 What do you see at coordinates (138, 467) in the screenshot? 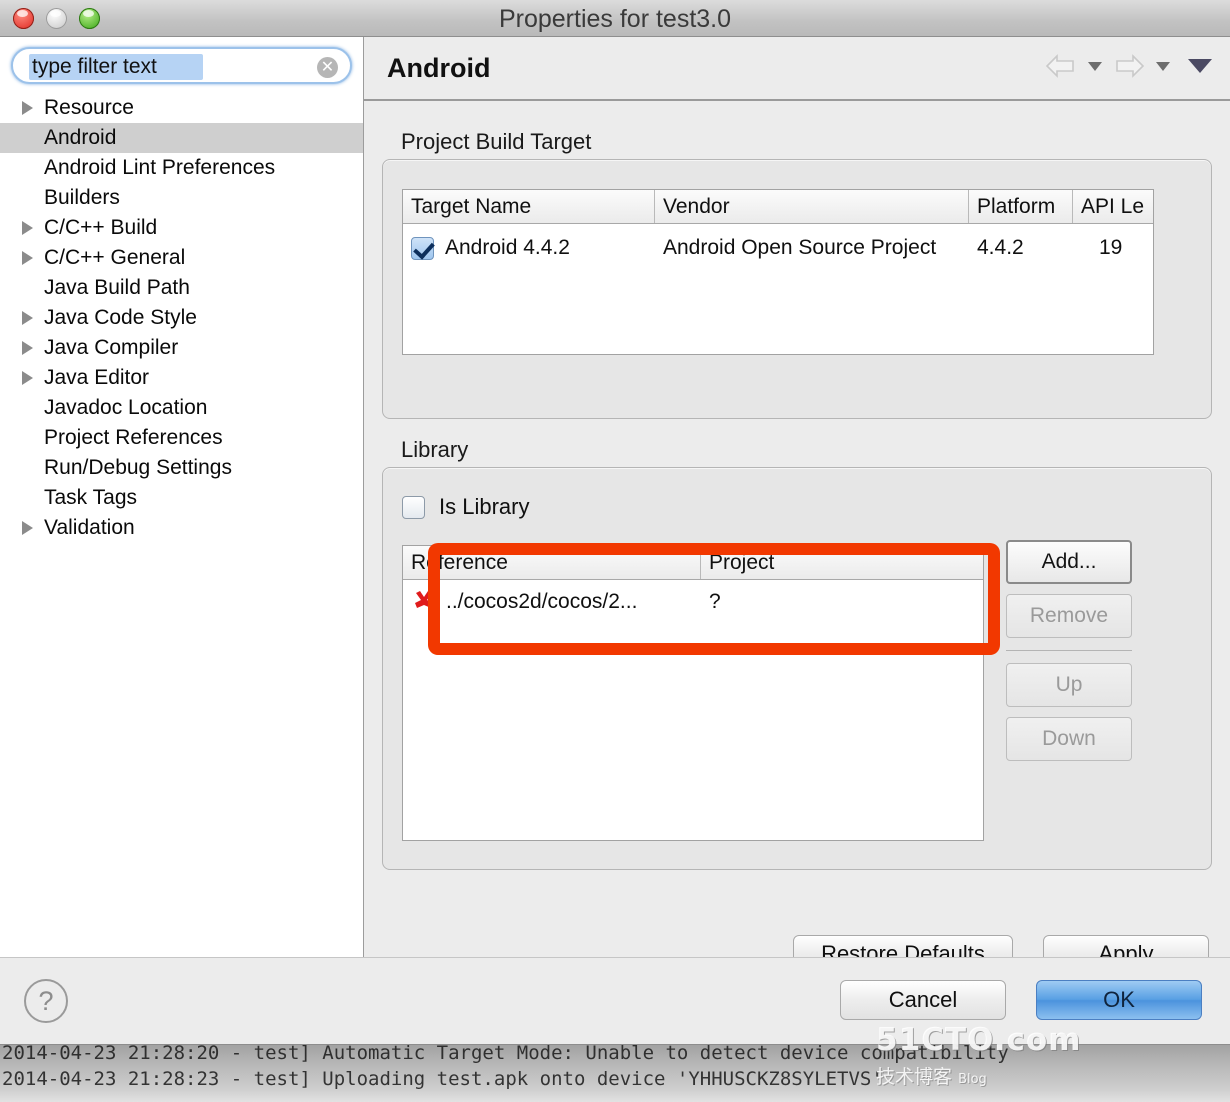
I see `sidebar-item-label: Run/Debug Settings` at bounding box center [138, 467].